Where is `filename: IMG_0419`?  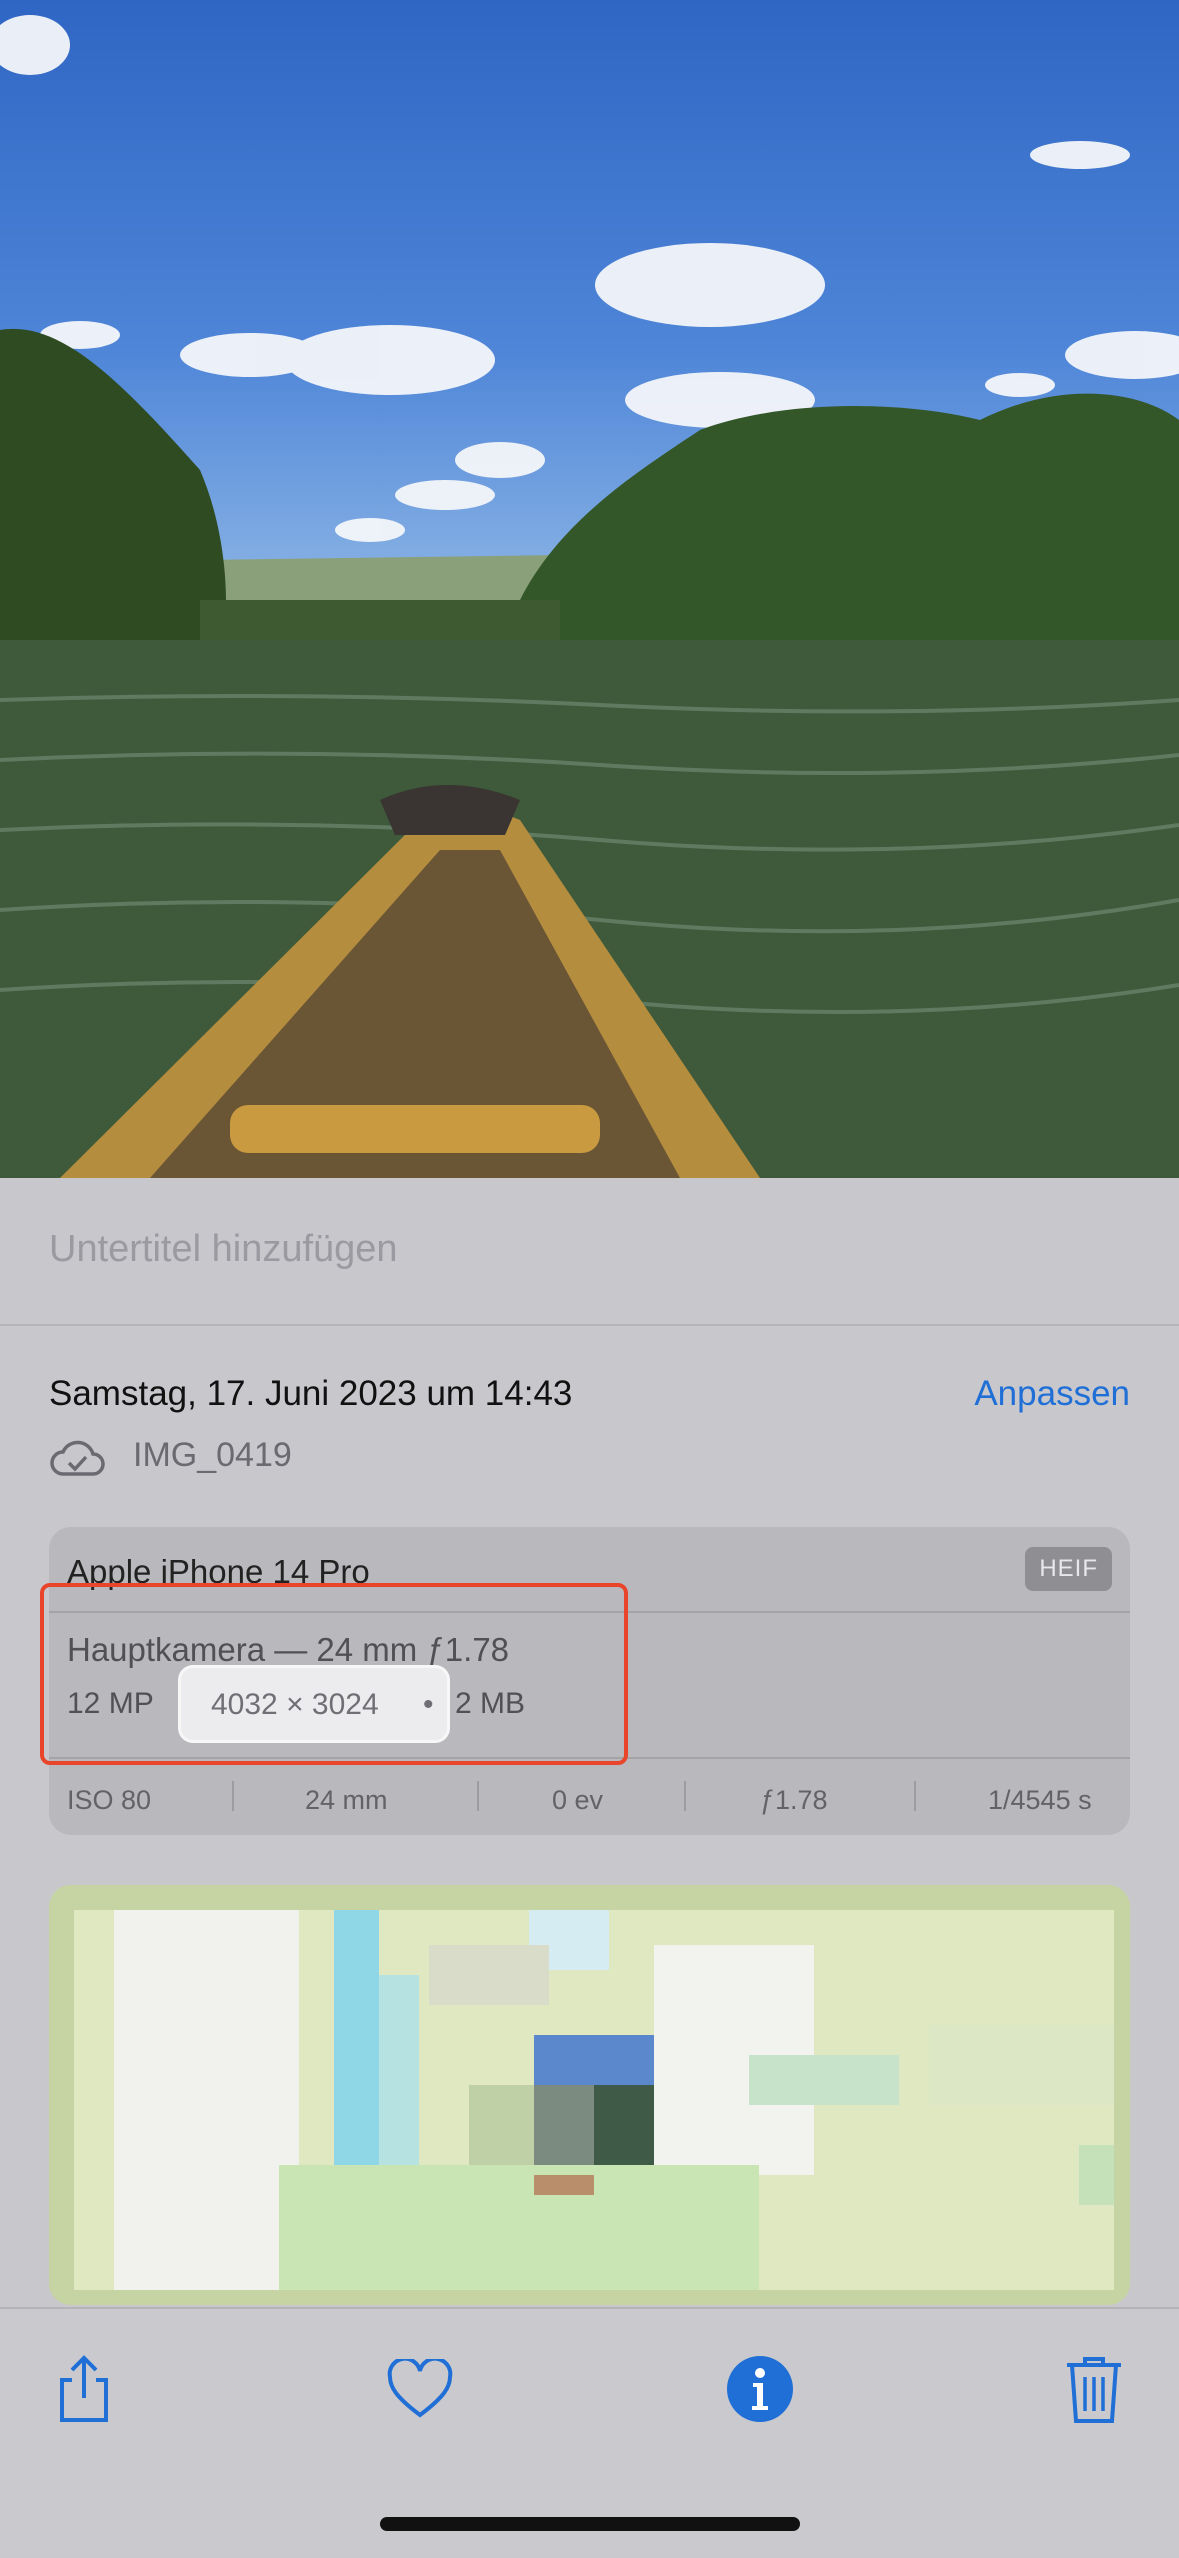 filename: IMG_0419 is located at coordinates (212, 1455).